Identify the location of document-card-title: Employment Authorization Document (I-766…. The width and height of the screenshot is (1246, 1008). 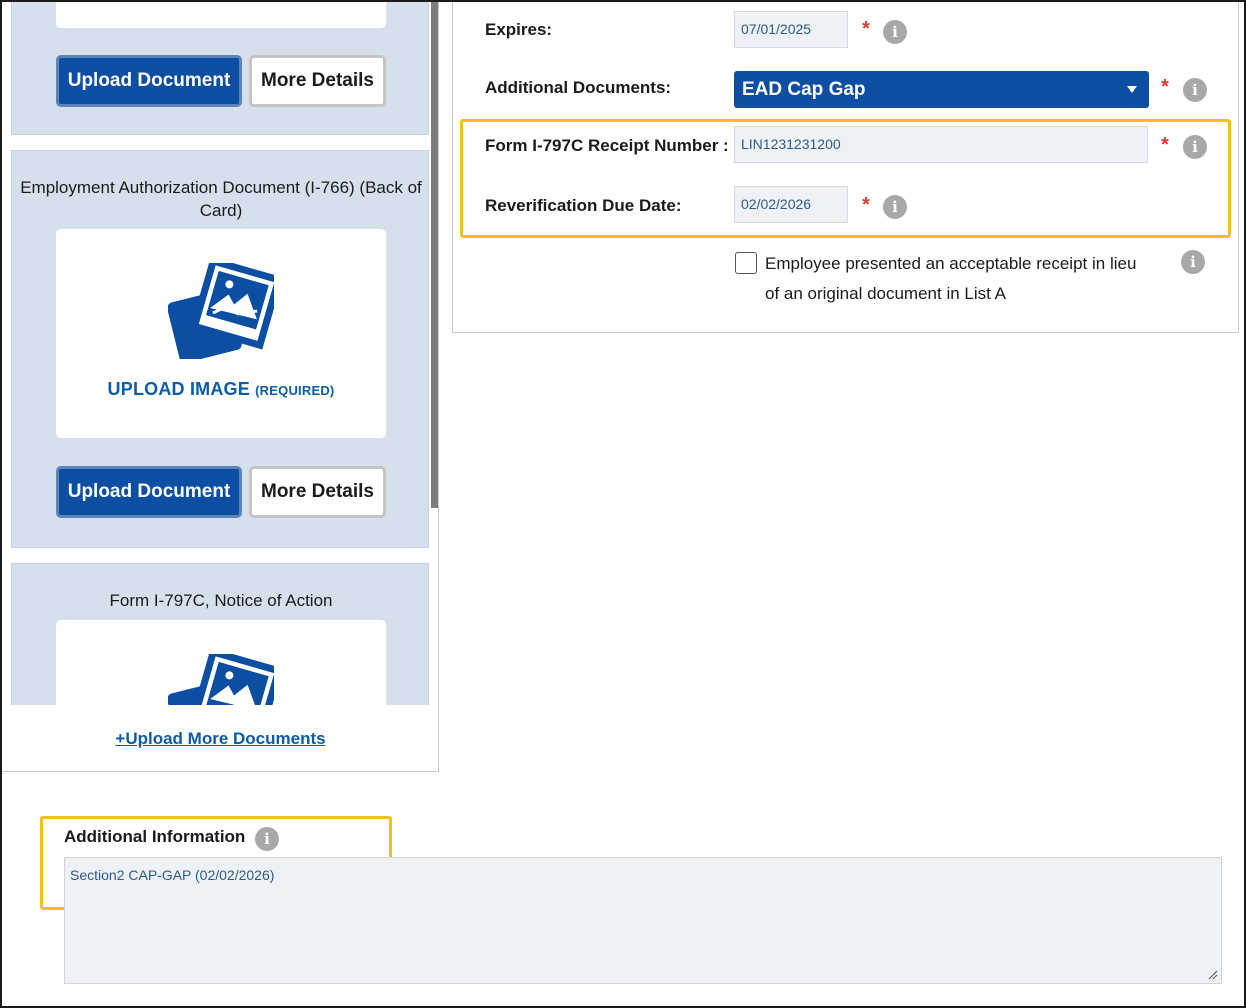
(221, 199).